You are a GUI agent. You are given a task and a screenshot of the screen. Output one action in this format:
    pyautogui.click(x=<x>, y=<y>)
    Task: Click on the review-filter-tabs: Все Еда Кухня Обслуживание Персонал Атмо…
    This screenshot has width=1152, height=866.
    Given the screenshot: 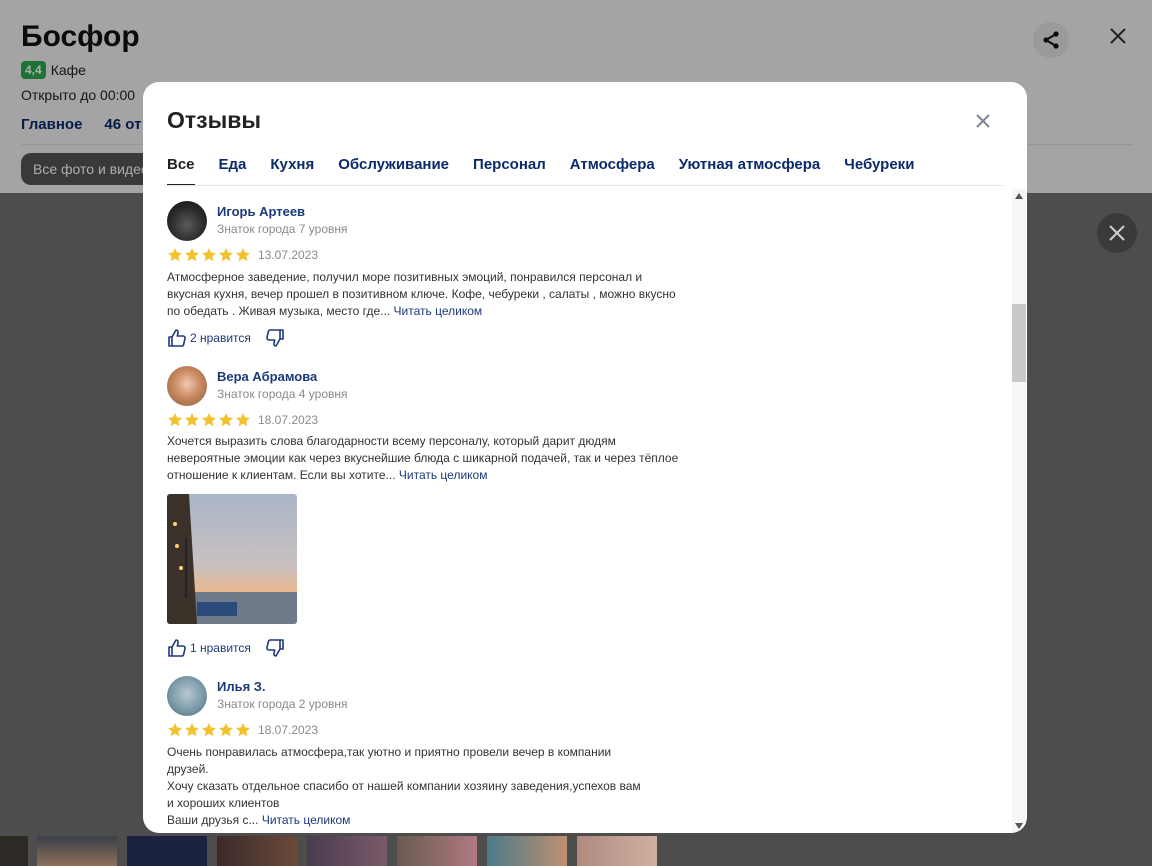 What is the action you would take?
    pyautogui.click(x=552, y=171)
    